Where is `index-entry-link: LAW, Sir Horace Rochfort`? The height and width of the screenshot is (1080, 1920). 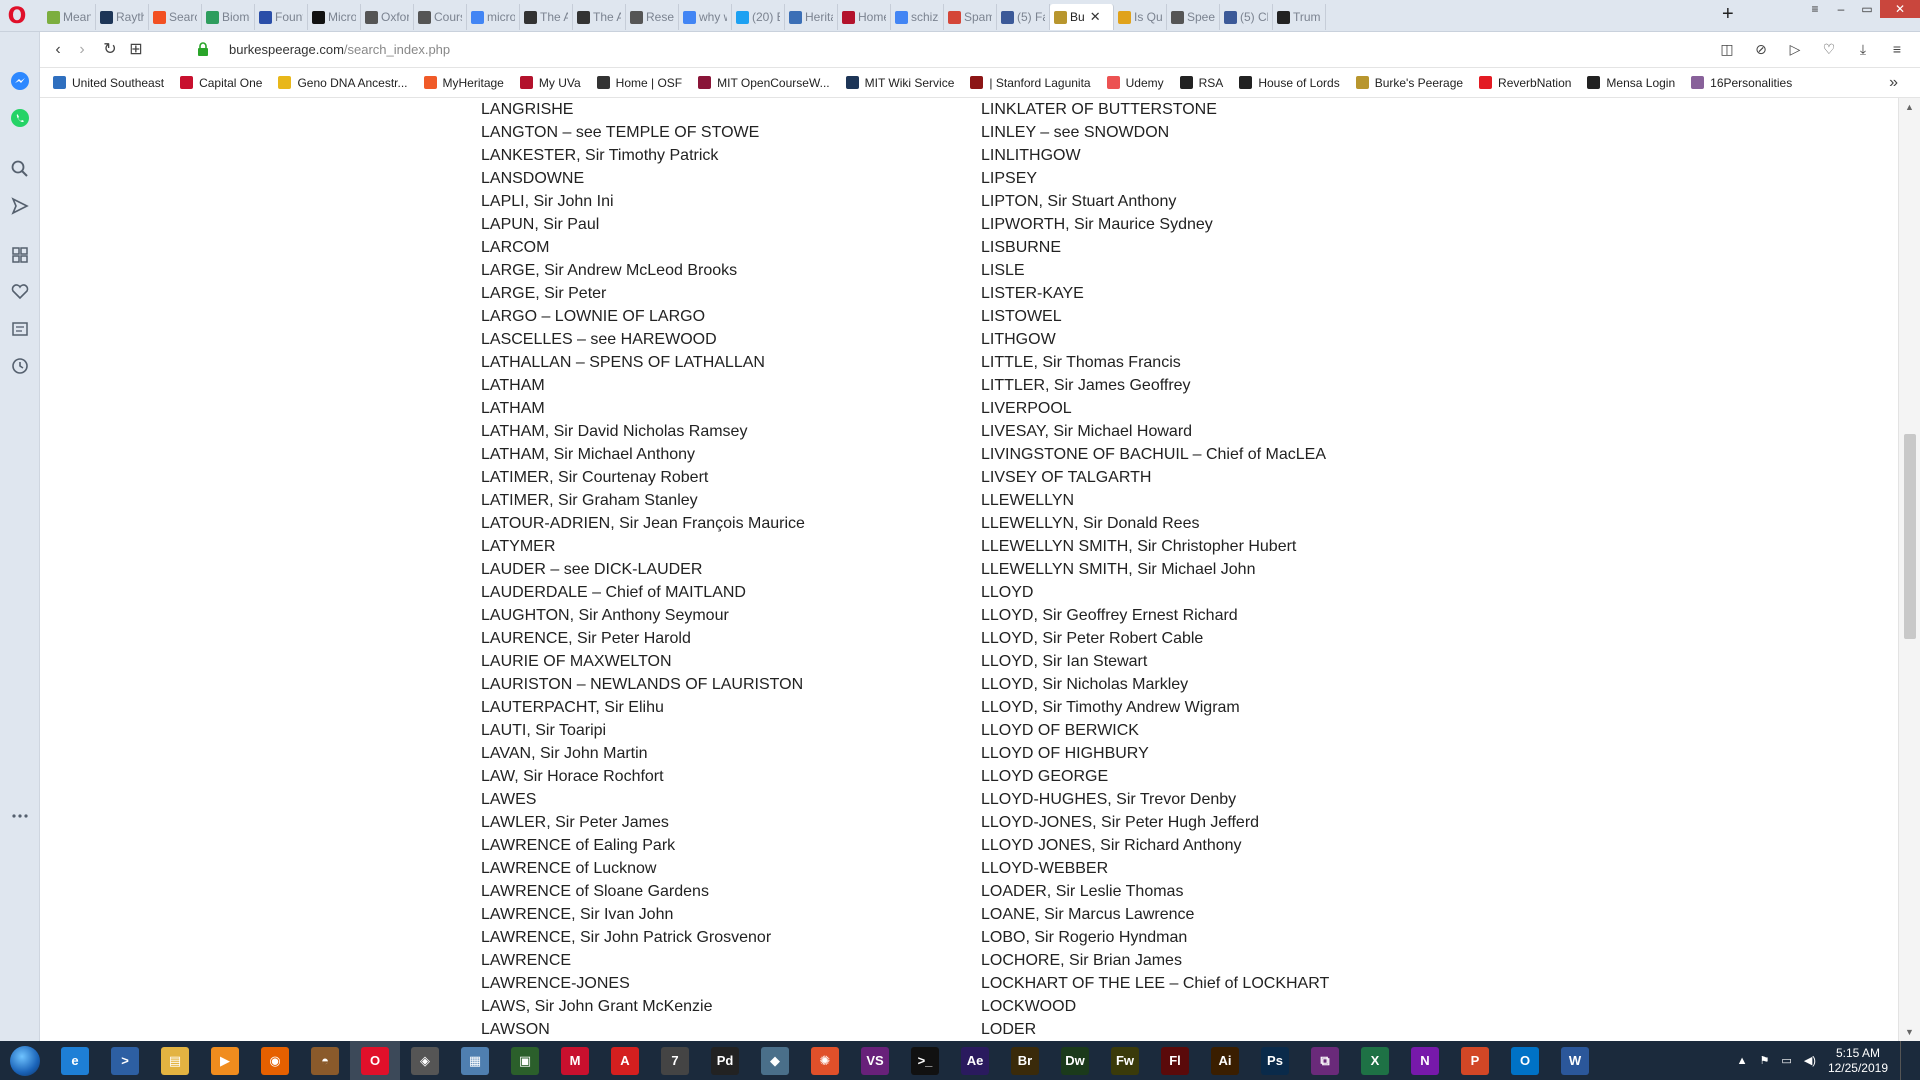
index-entry-link: LAW, Sir Horace Rochfort is located at coordinates (721, 776).